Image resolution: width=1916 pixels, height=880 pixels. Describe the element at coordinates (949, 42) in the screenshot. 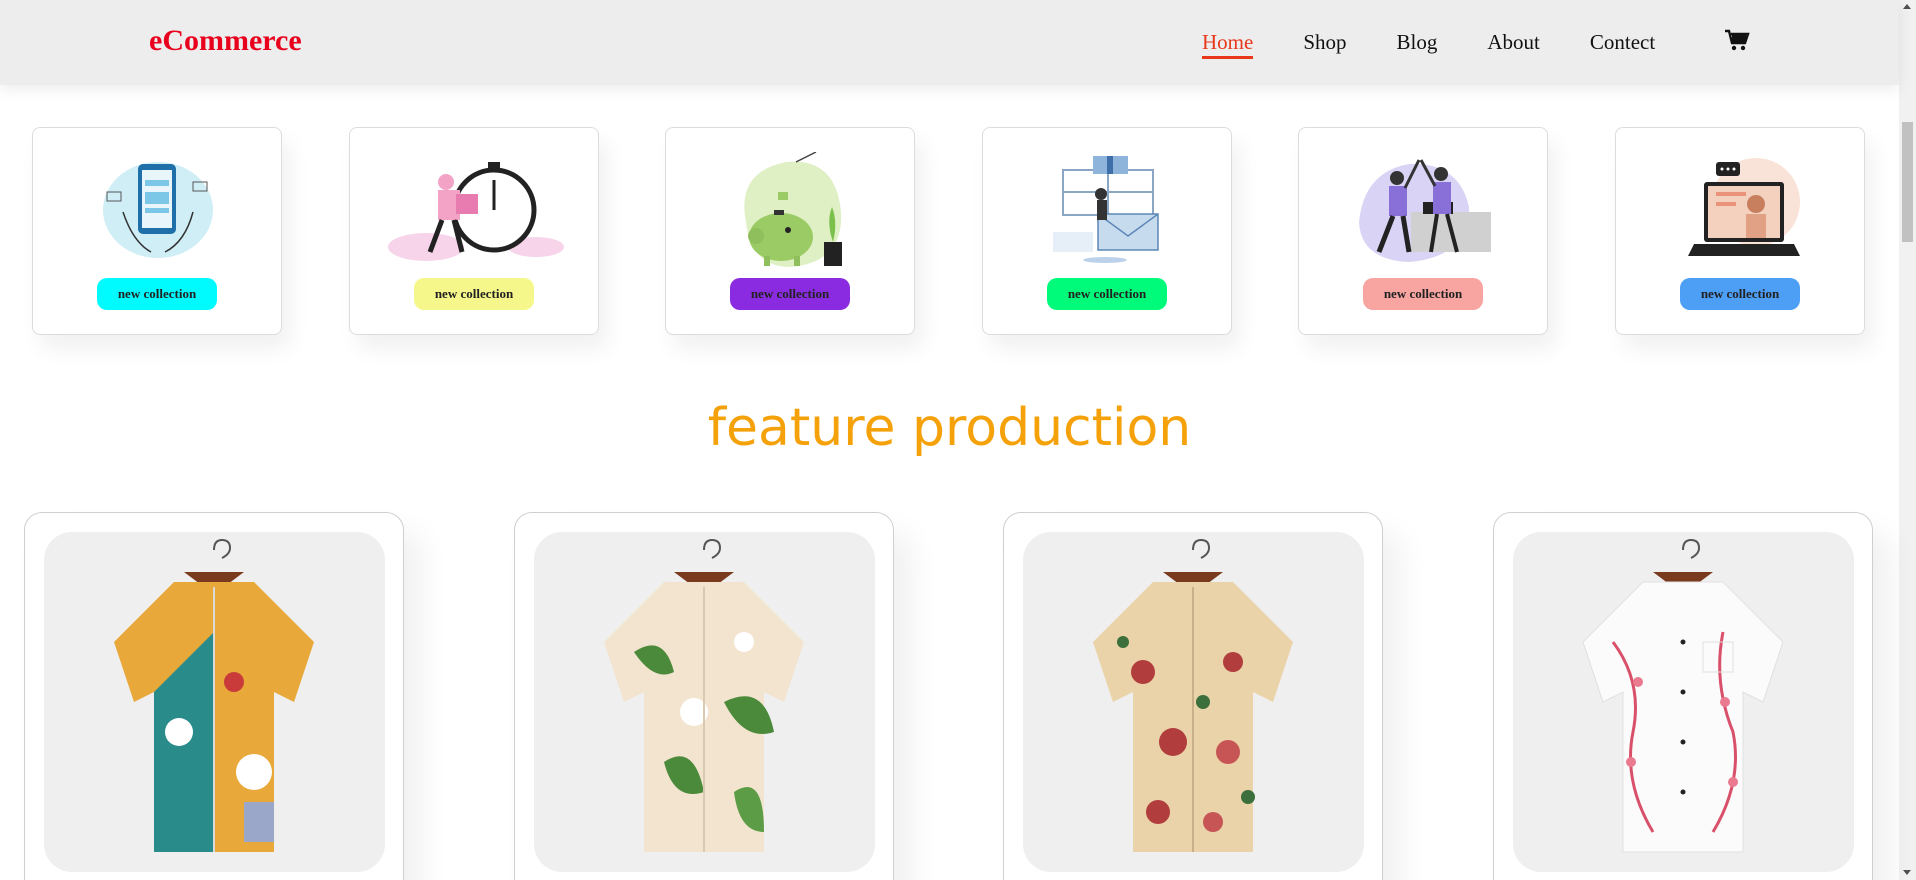

I see `site-header: eCommerce Home Shop Blog About Contect` at that location.